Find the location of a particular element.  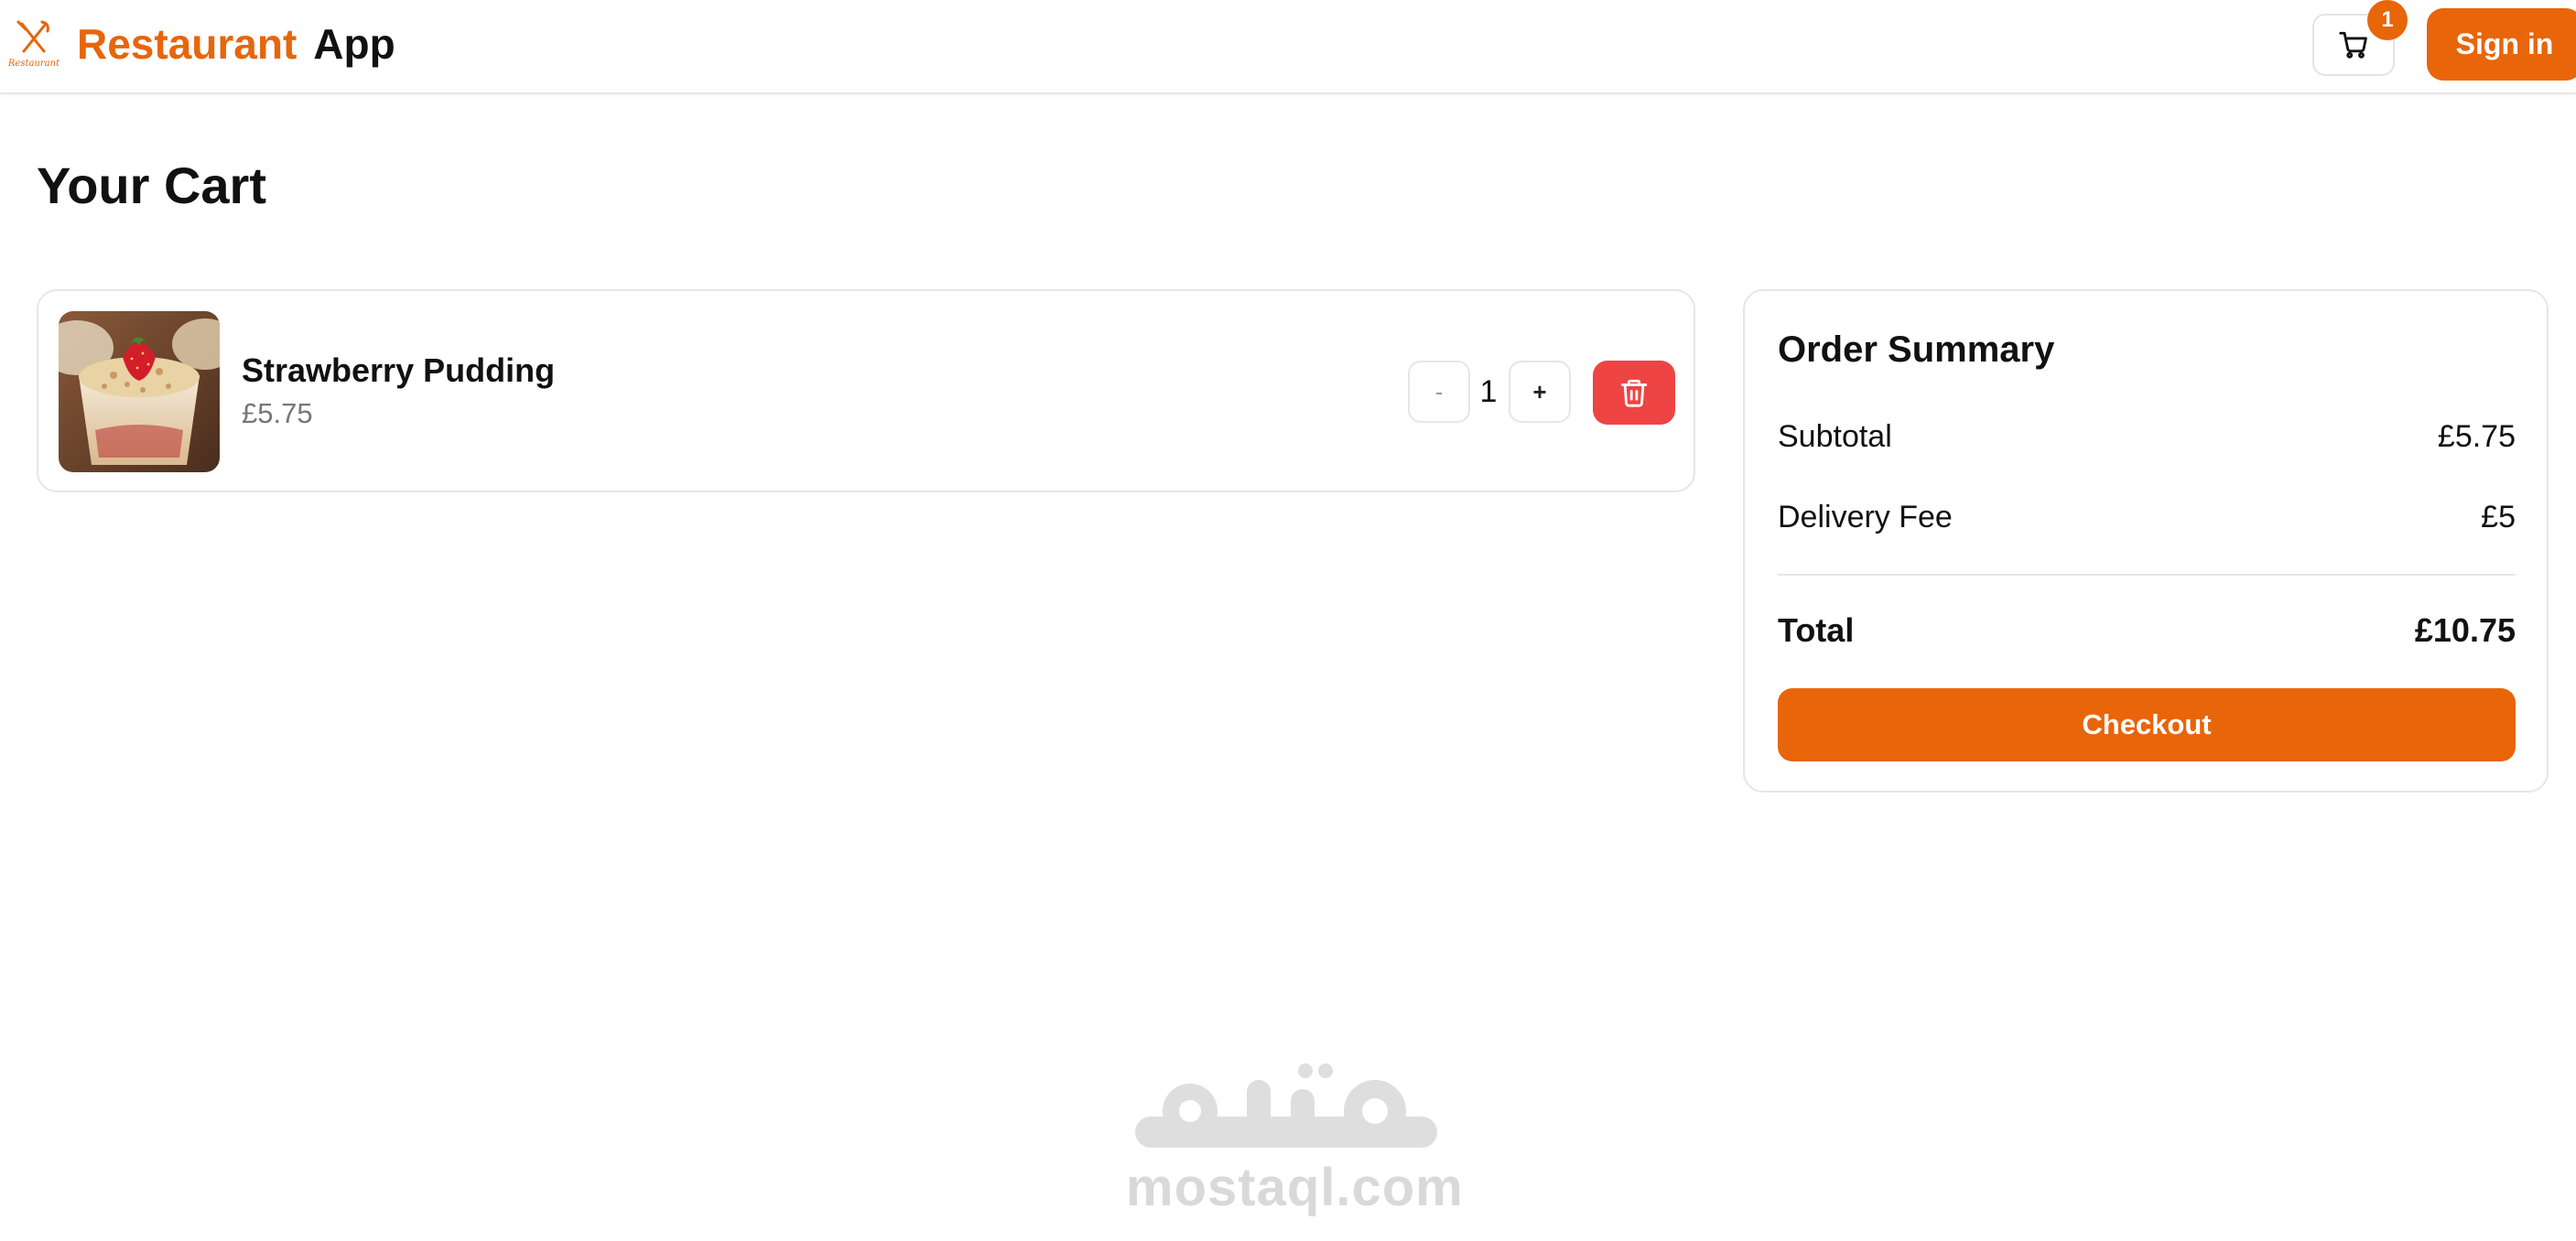

total-label: Total is located at coordinates (1817, 630).